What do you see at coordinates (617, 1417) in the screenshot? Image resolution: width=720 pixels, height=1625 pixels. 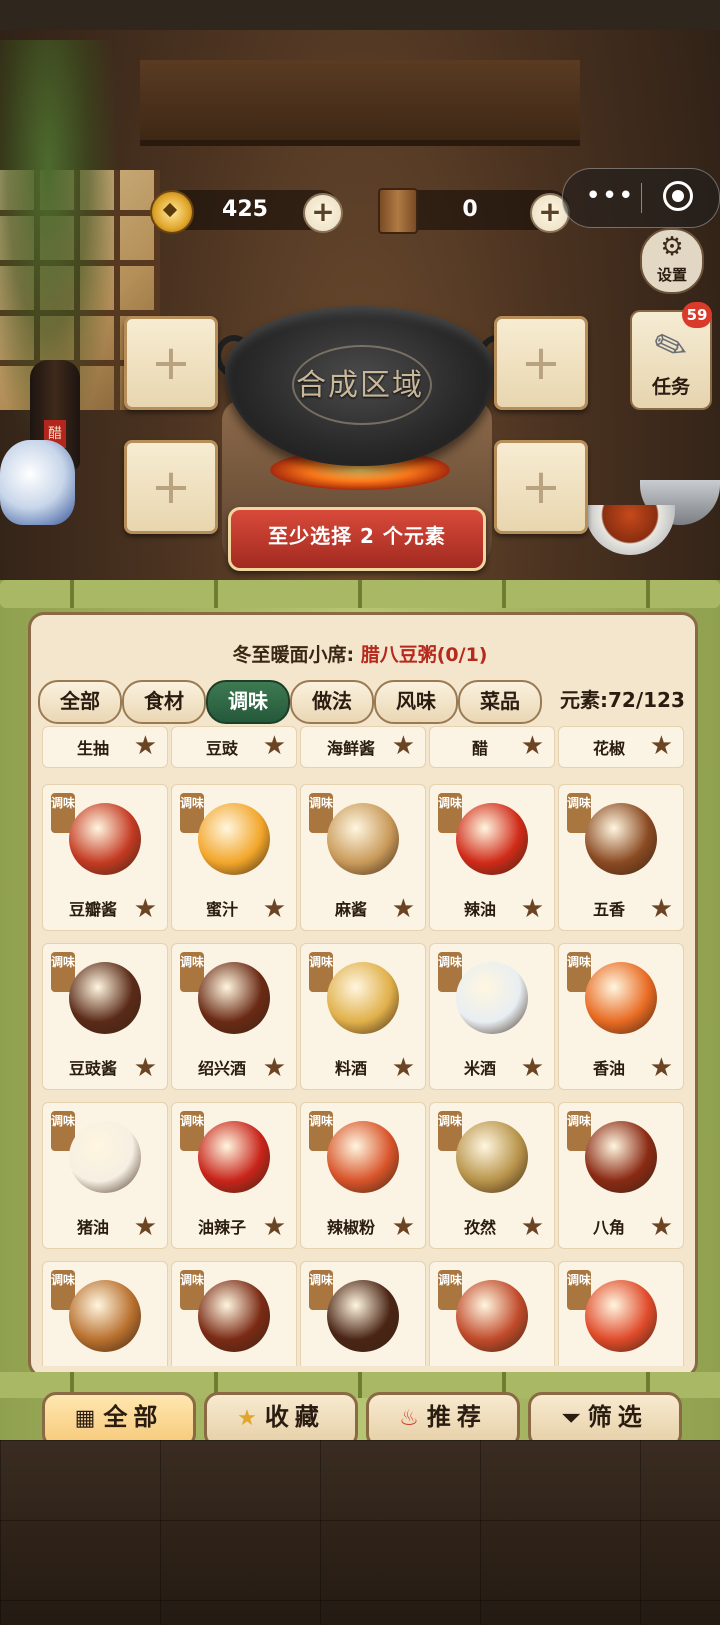 I see `filter-label: 筛选` at bounding box center [617, 1417].